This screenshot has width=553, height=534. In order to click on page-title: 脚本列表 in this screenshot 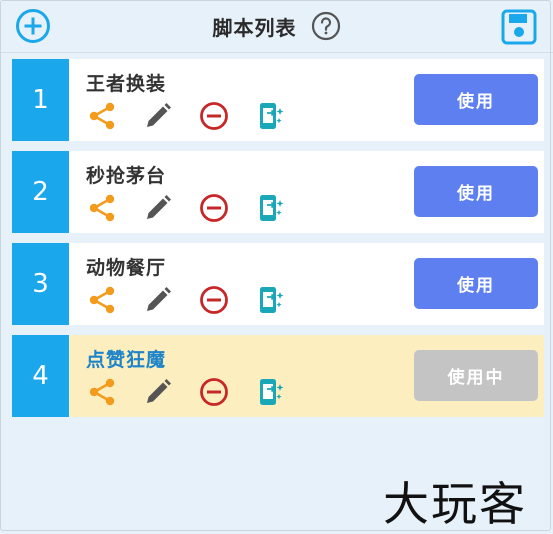, I will do `click(254, 27)`.